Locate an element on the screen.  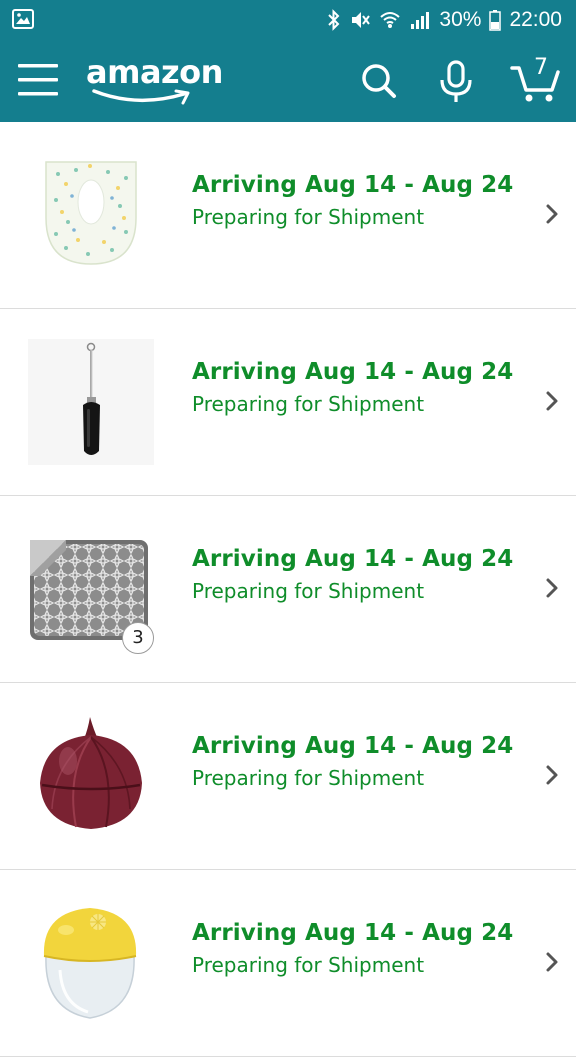
microphone-icon is located at coordinates (456, 81).